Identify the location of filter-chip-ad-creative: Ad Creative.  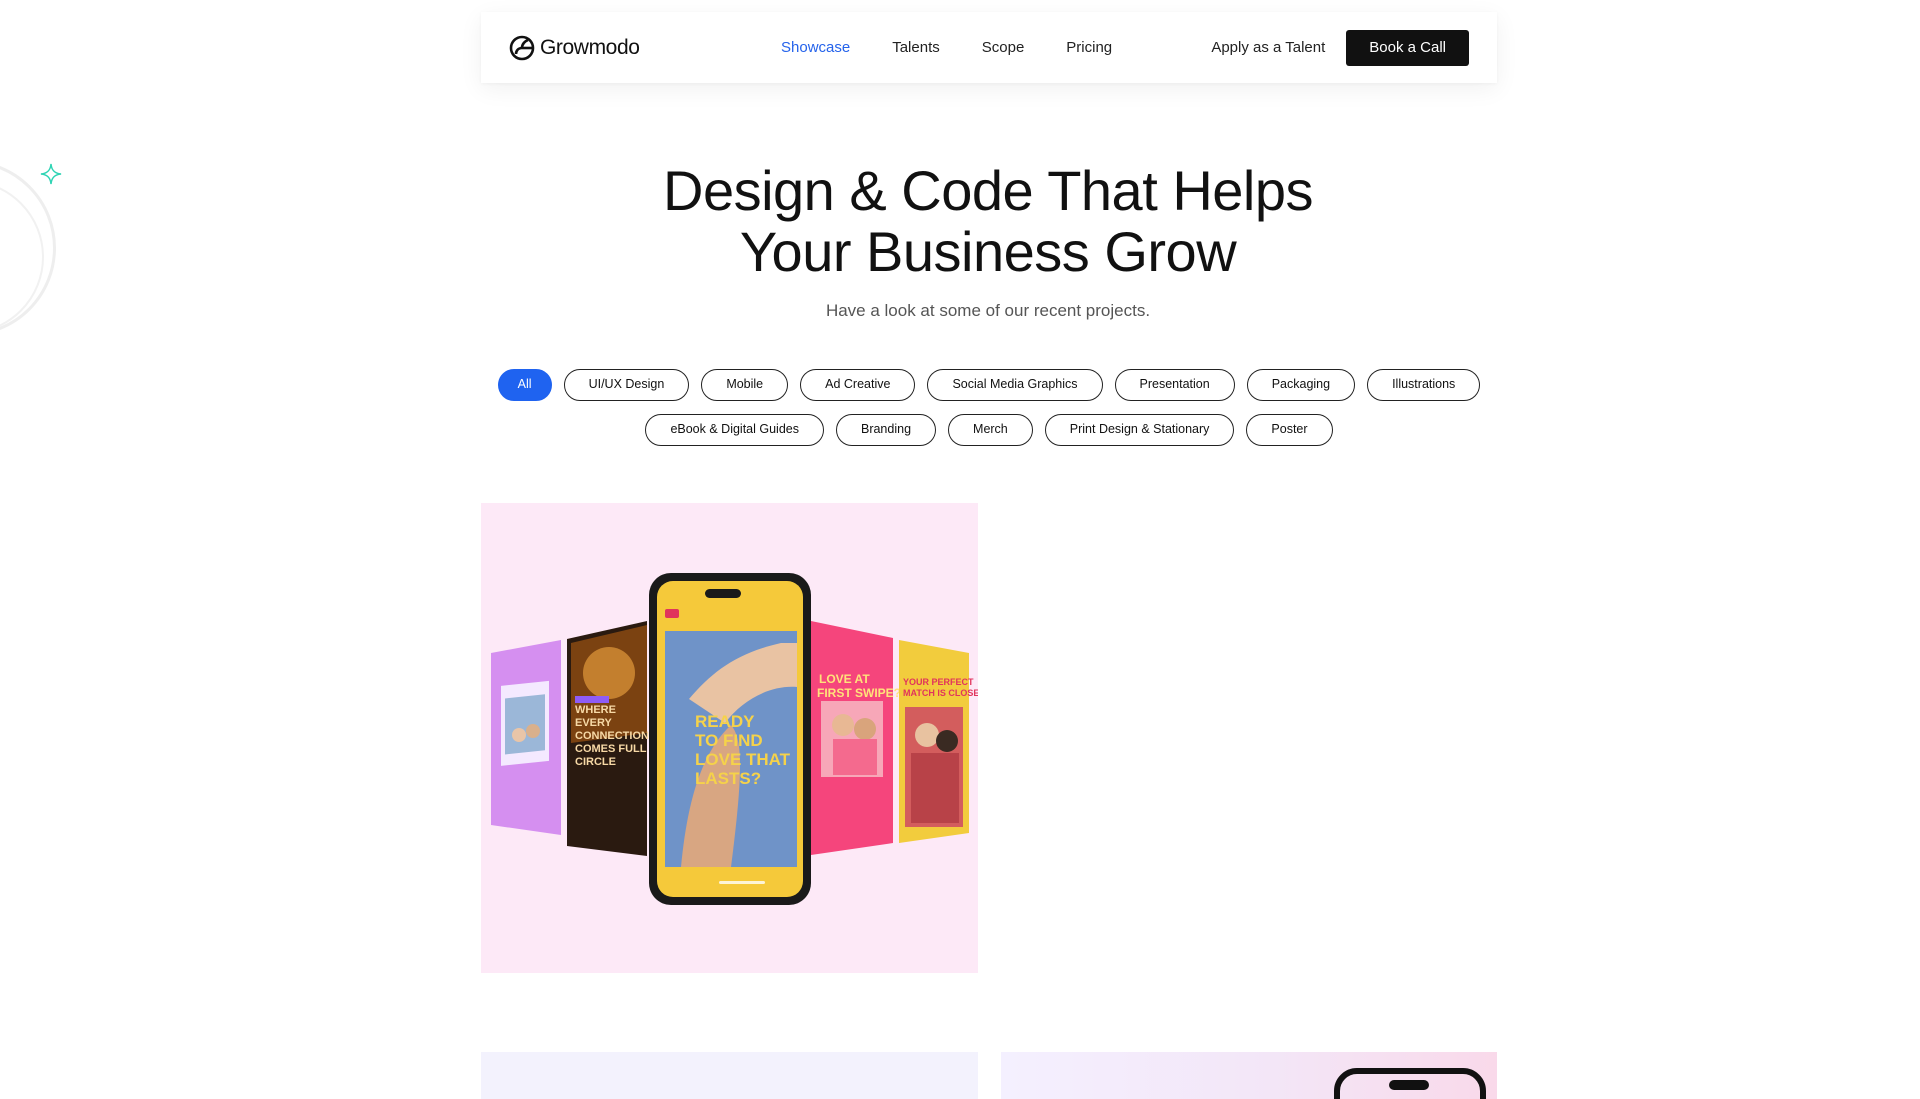
(858, 385).